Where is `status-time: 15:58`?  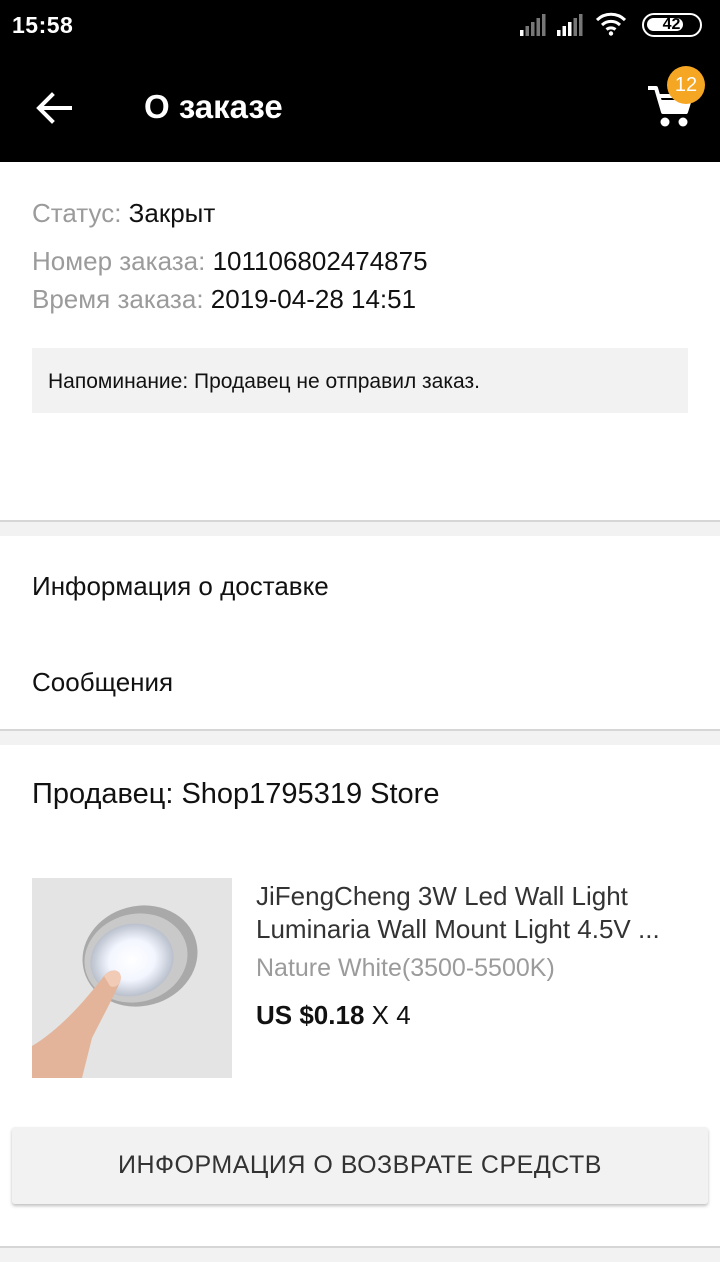
status-time: 15:58 is located at coordinates (43, 25).